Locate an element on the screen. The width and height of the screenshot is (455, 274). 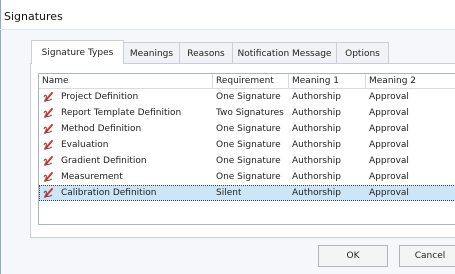
column-header-name: Name is located at coordinates (126, 81).